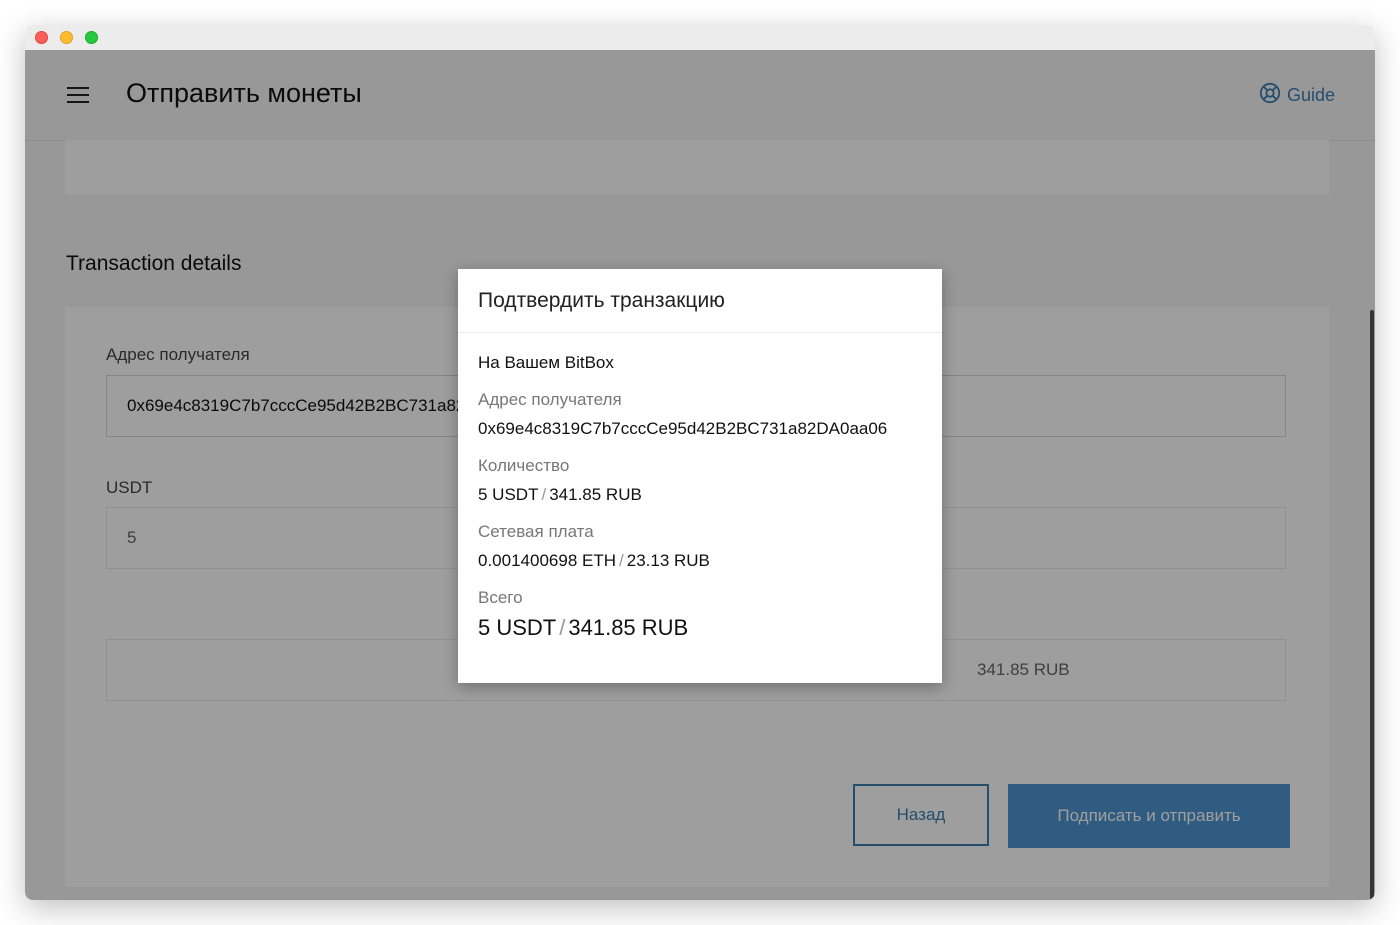 The height and width of the screenshot is (925, 1400). Describe the element at coordinates (536, 531) in the screenshot. I see `dialog-fee-label: Сетевая плата` at that location.